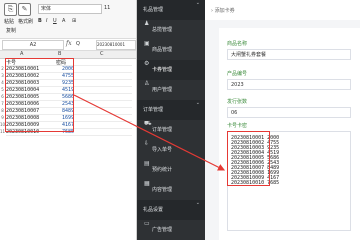 The width and height of the screenshot is (360, 240). Describe the element at coordinates (171, 10) in the screenshot. I see `sidebar-item-gift-manage: 礼品管理 ⌄` at that location.